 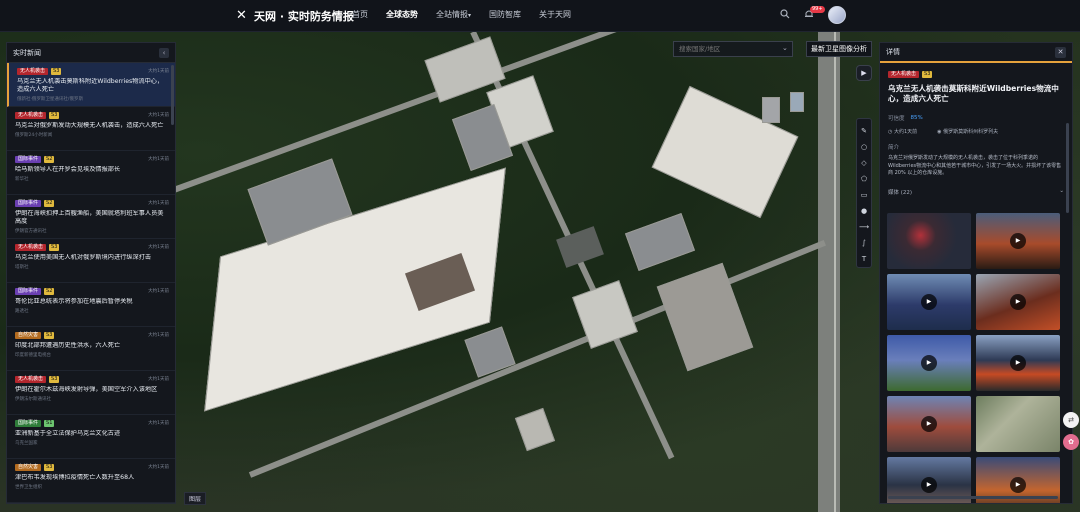 What do you see at coordinates (241, 15) in the screenshot?
I see `logo-icon: ✕` at bounding box center [241, 15].